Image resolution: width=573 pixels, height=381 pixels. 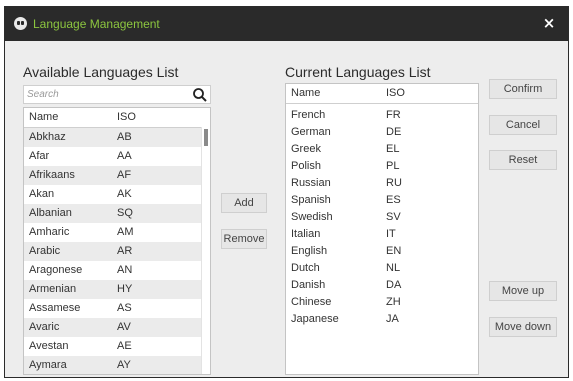 I want to click on language-name: Afrikaans, so click(x=52, y=175).